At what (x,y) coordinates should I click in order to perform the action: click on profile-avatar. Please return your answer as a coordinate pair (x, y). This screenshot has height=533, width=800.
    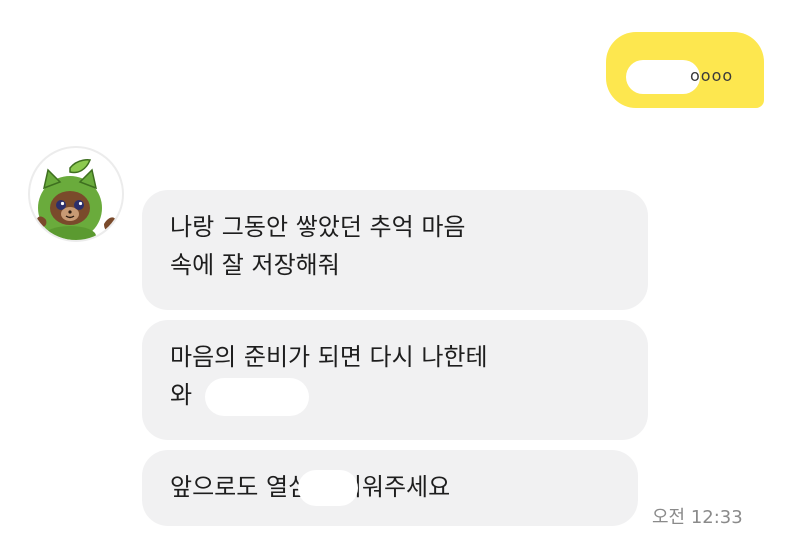
    Looking at the image, I should click on (76, 194).